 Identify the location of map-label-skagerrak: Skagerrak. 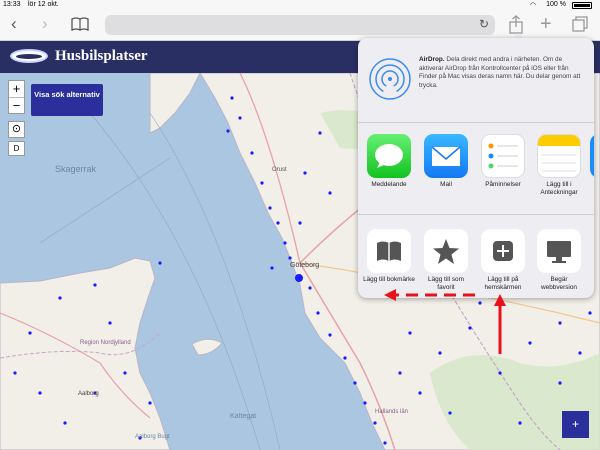
(76, 169).